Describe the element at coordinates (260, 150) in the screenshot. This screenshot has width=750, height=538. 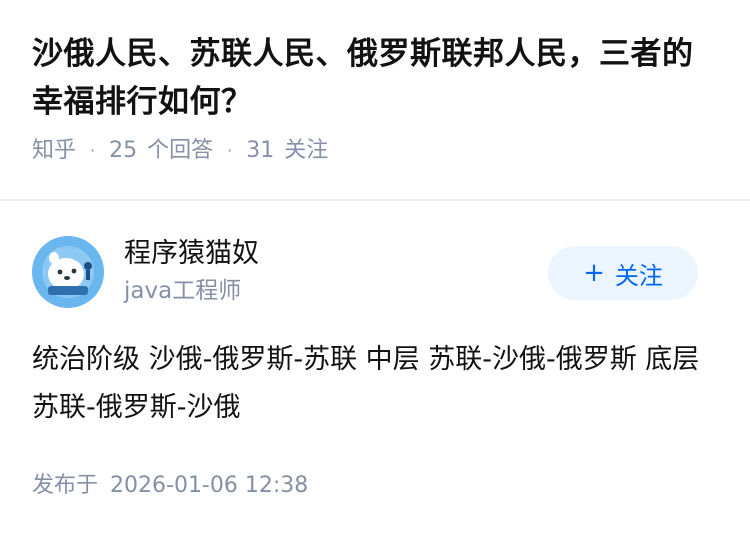
I see `followers-count: 31` at that location.